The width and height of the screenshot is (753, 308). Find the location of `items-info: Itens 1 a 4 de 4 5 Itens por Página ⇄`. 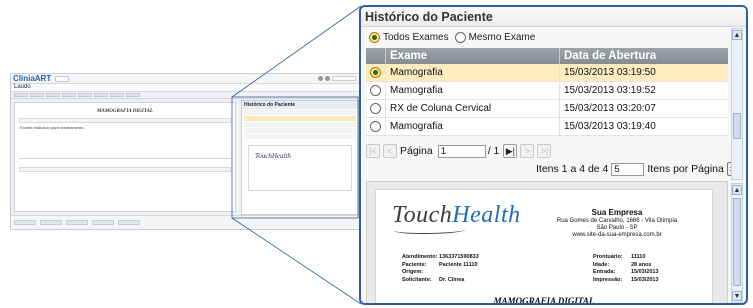

items-info: Itens 1 a 4 de 4 5 Itens por Página ⇄ is located at coordinates (638, 169).